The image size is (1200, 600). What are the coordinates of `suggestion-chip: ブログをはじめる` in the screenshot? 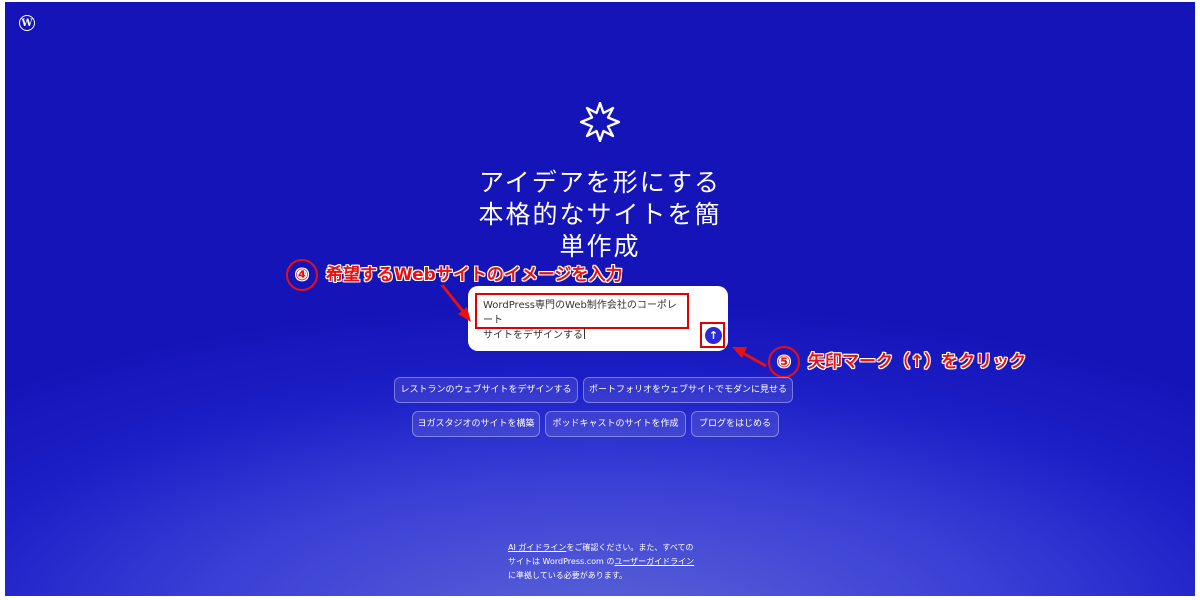 It's located at (735, 424).